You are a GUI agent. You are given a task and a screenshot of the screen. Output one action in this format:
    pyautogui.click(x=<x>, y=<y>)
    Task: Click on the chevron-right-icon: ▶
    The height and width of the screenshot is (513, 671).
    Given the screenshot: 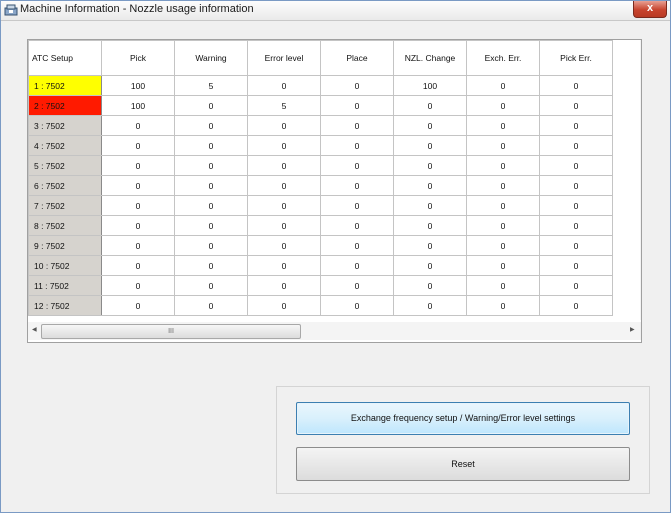 What is the action you would take?
    pyautogui.click(x=632, y=329)
    